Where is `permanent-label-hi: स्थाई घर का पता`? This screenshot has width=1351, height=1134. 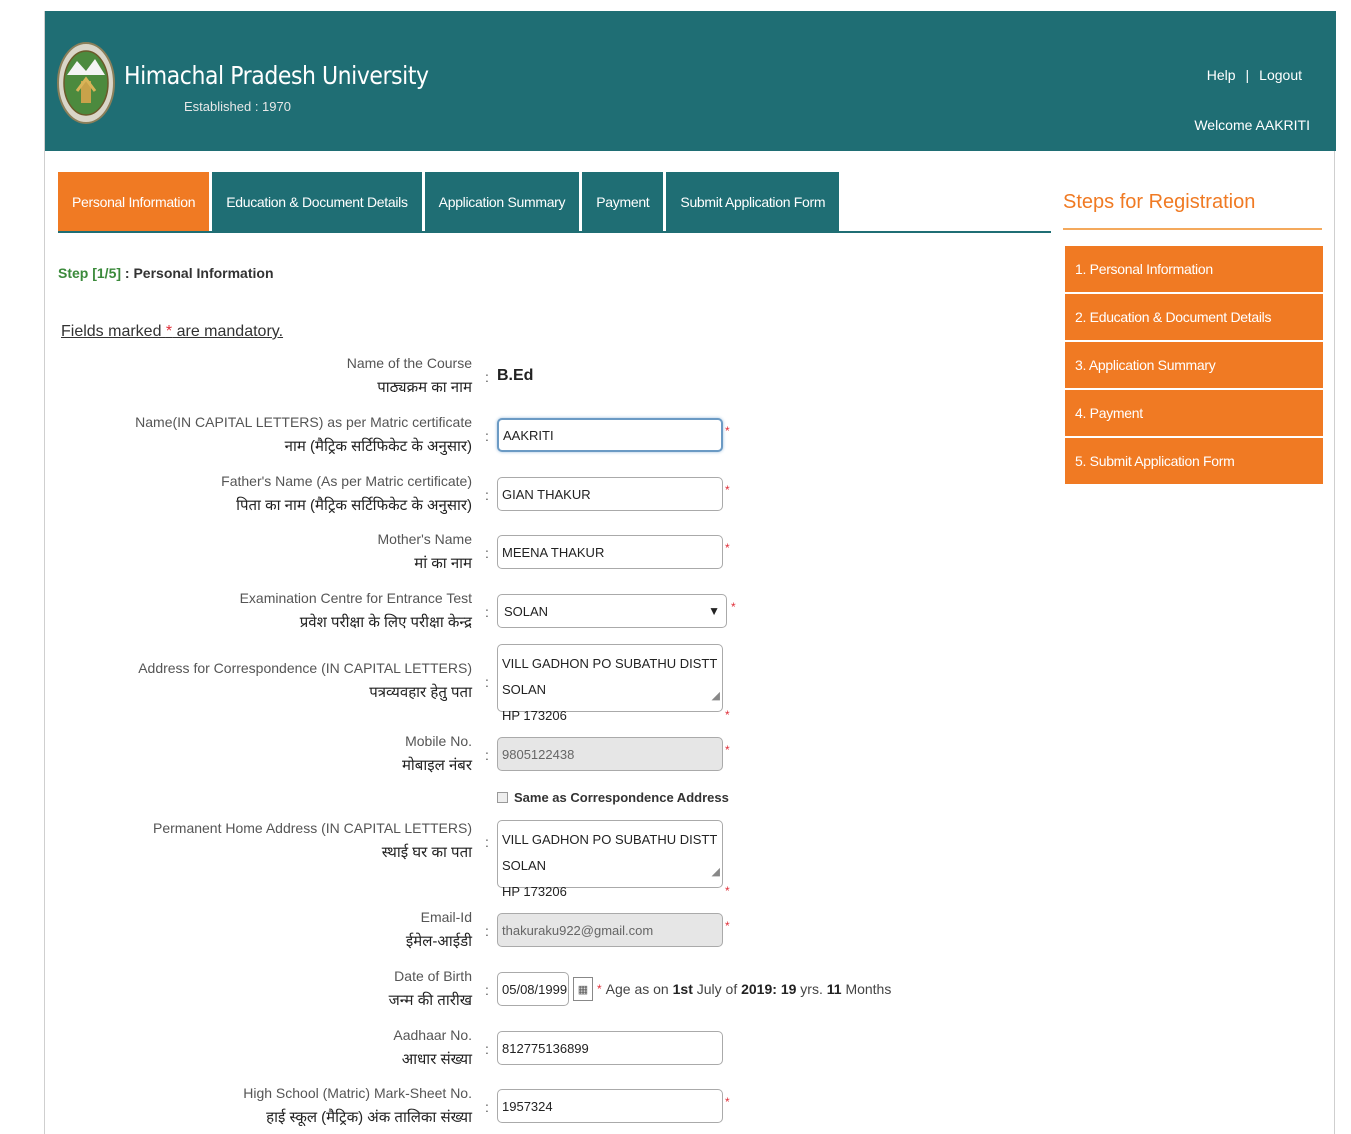 permanent-label-hi: स्थाई घर का पता is located at coordinates (426, 852).